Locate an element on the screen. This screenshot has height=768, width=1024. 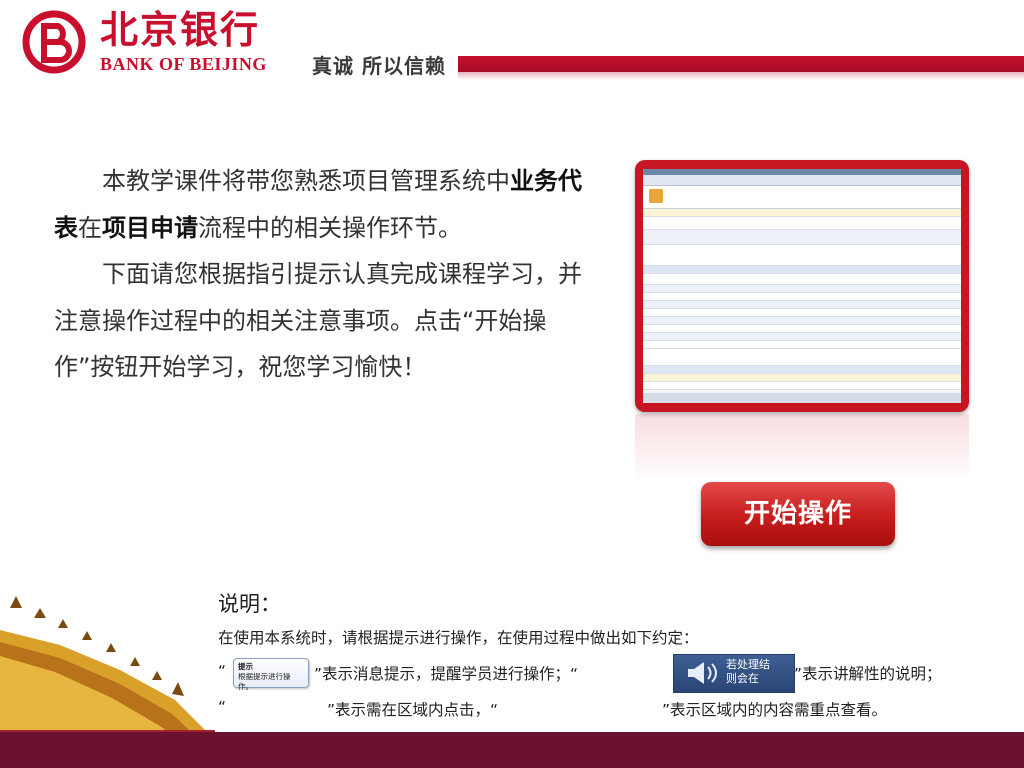
notes-line-2-end: ”表示讲解性的说明； is located at coordinates (868, 674).